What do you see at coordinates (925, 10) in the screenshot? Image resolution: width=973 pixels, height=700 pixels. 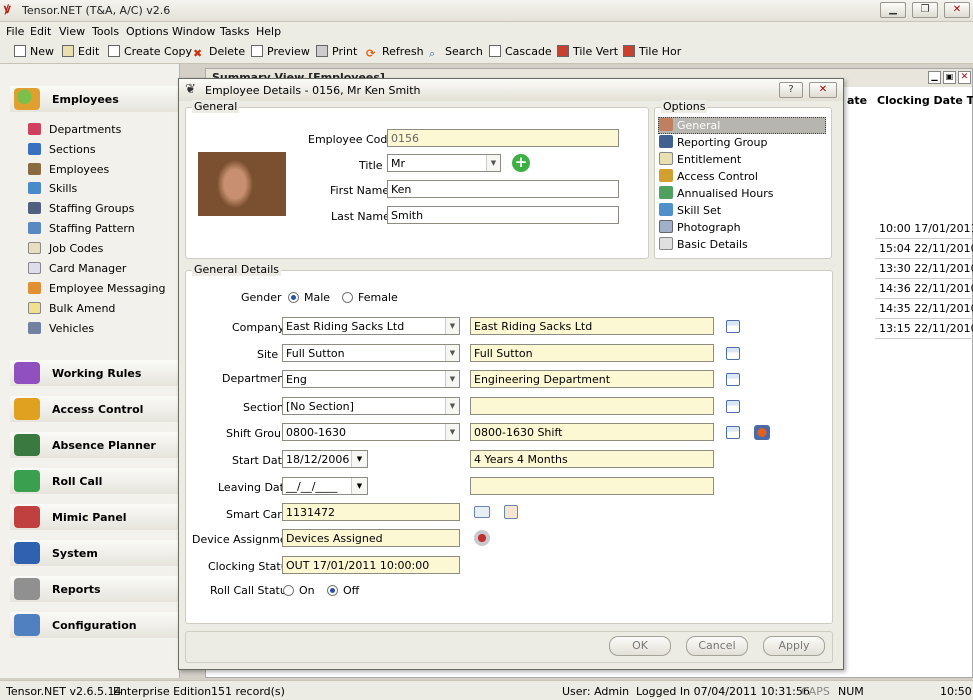 I see `restore-button: ❐` at bounding box center [925, 10].